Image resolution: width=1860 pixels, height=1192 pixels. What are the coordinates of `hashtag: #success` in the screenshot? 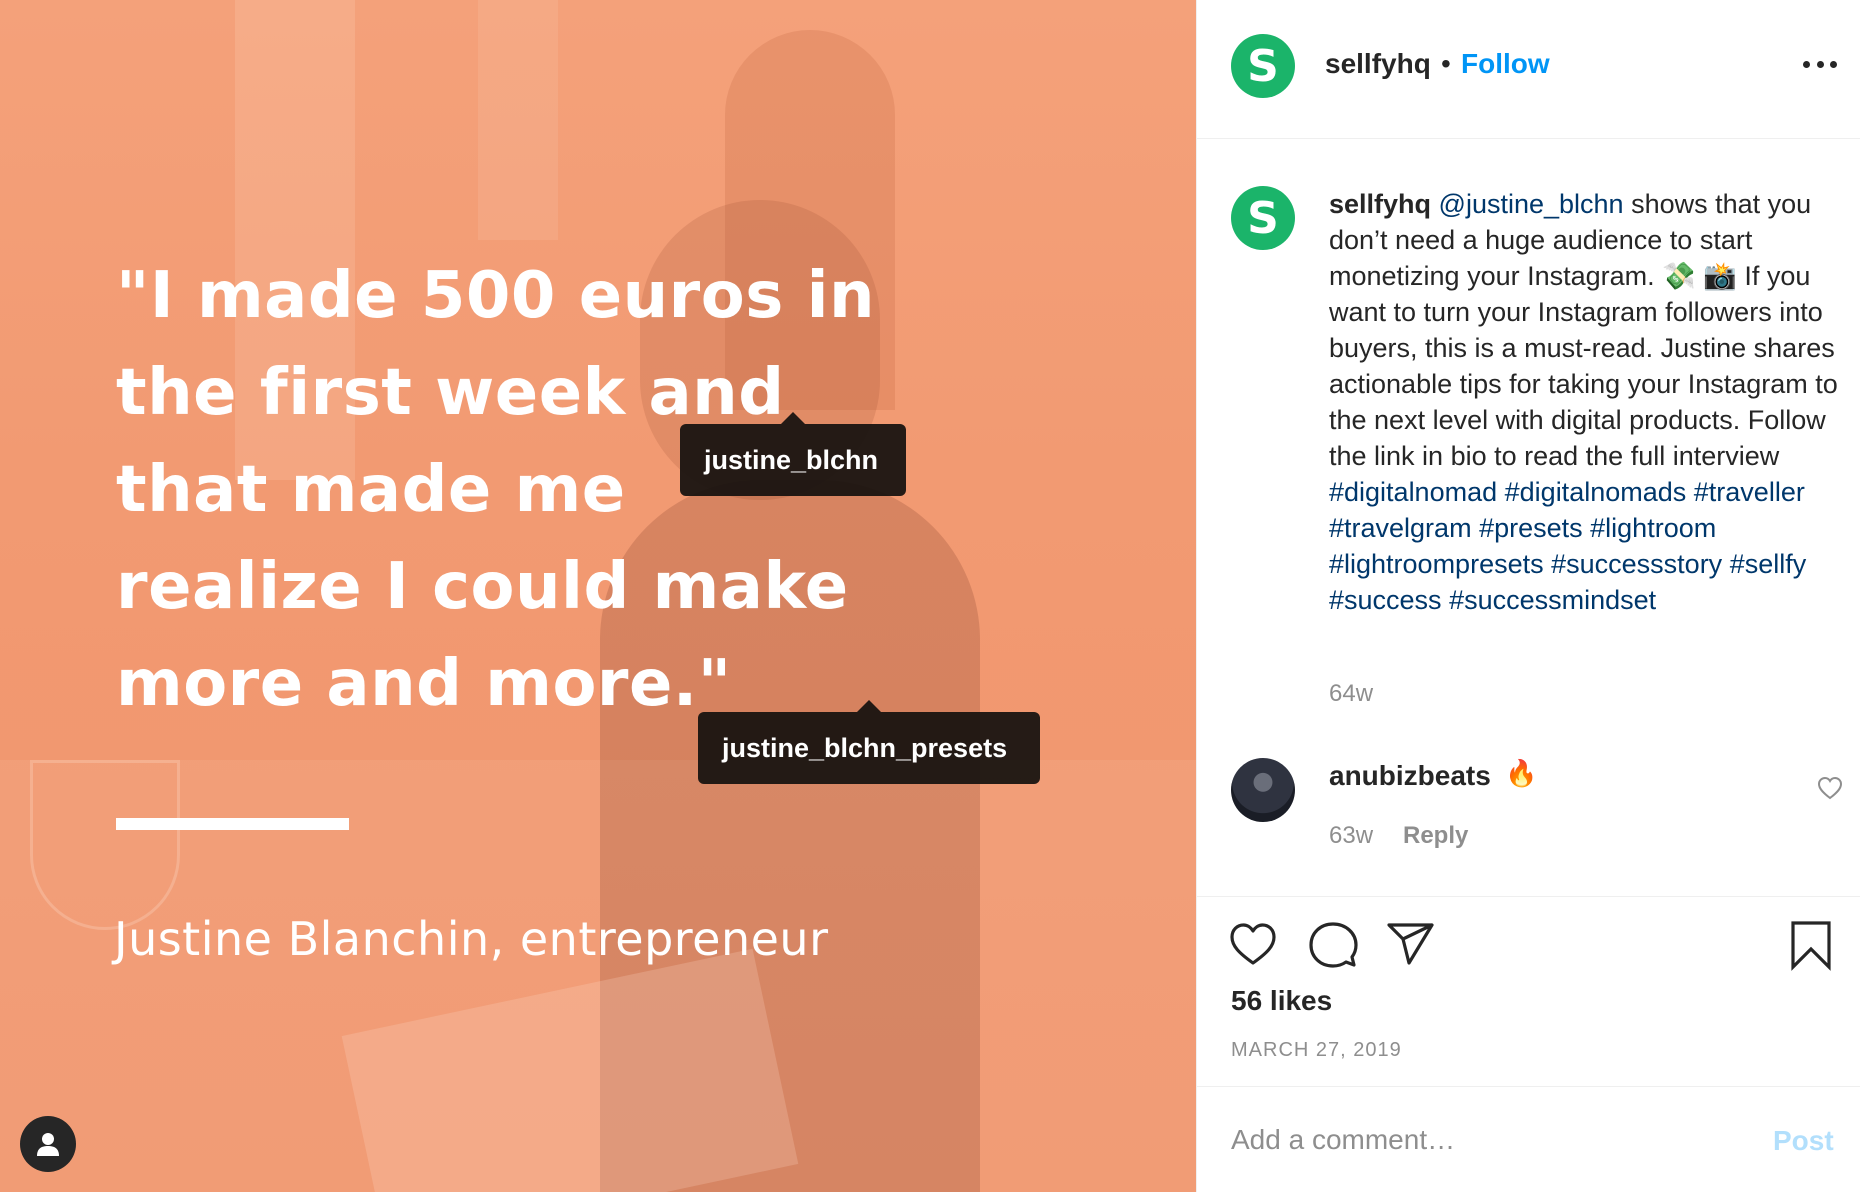 It's located at (1385, 600).